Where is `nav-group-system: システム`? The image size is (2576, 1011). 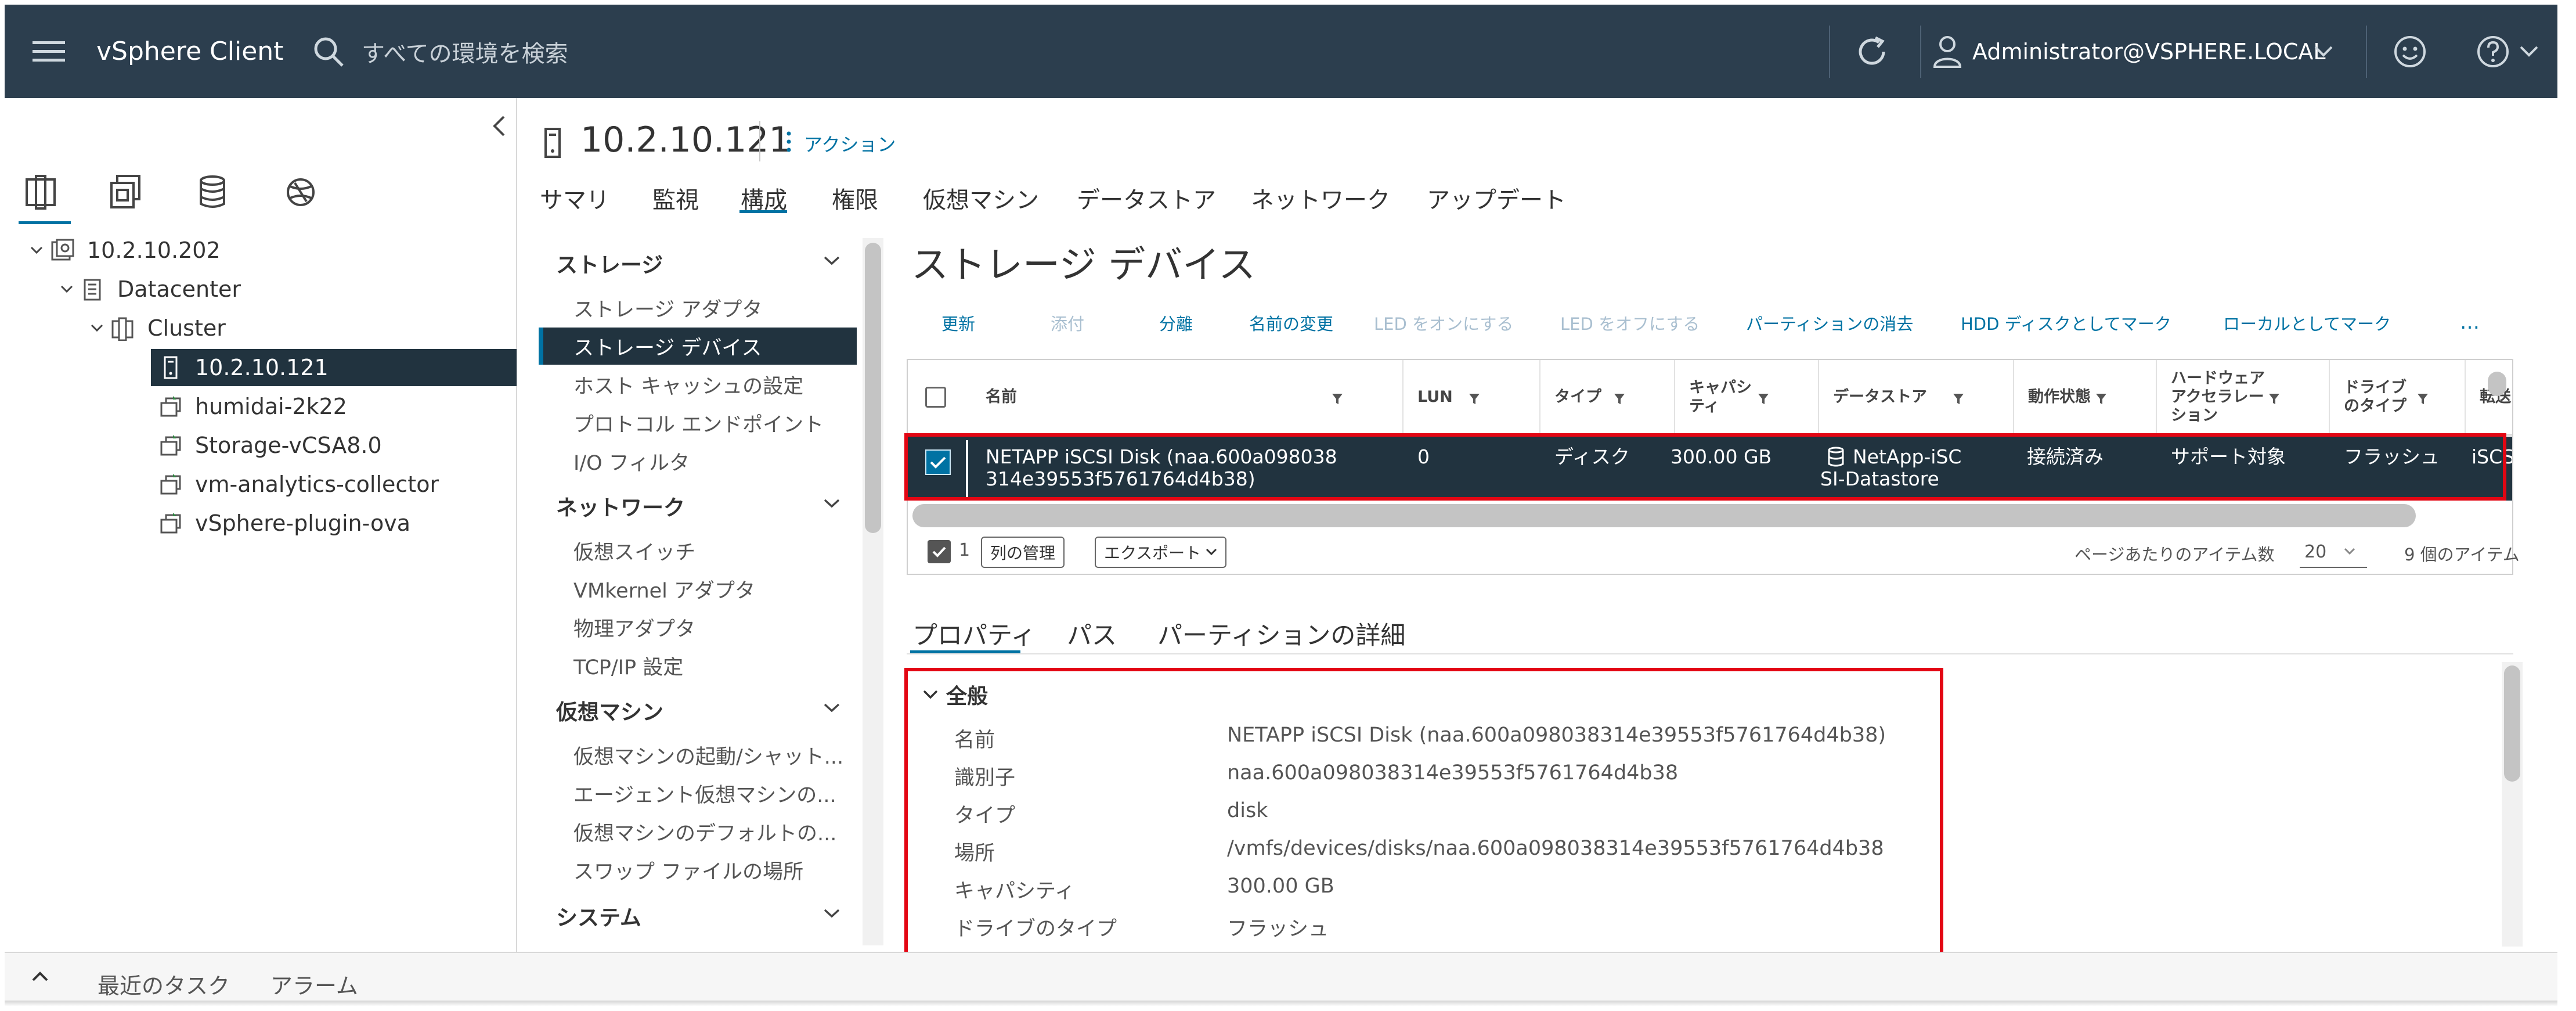 nav-group-system: システム is located at coordinates (598, 915).